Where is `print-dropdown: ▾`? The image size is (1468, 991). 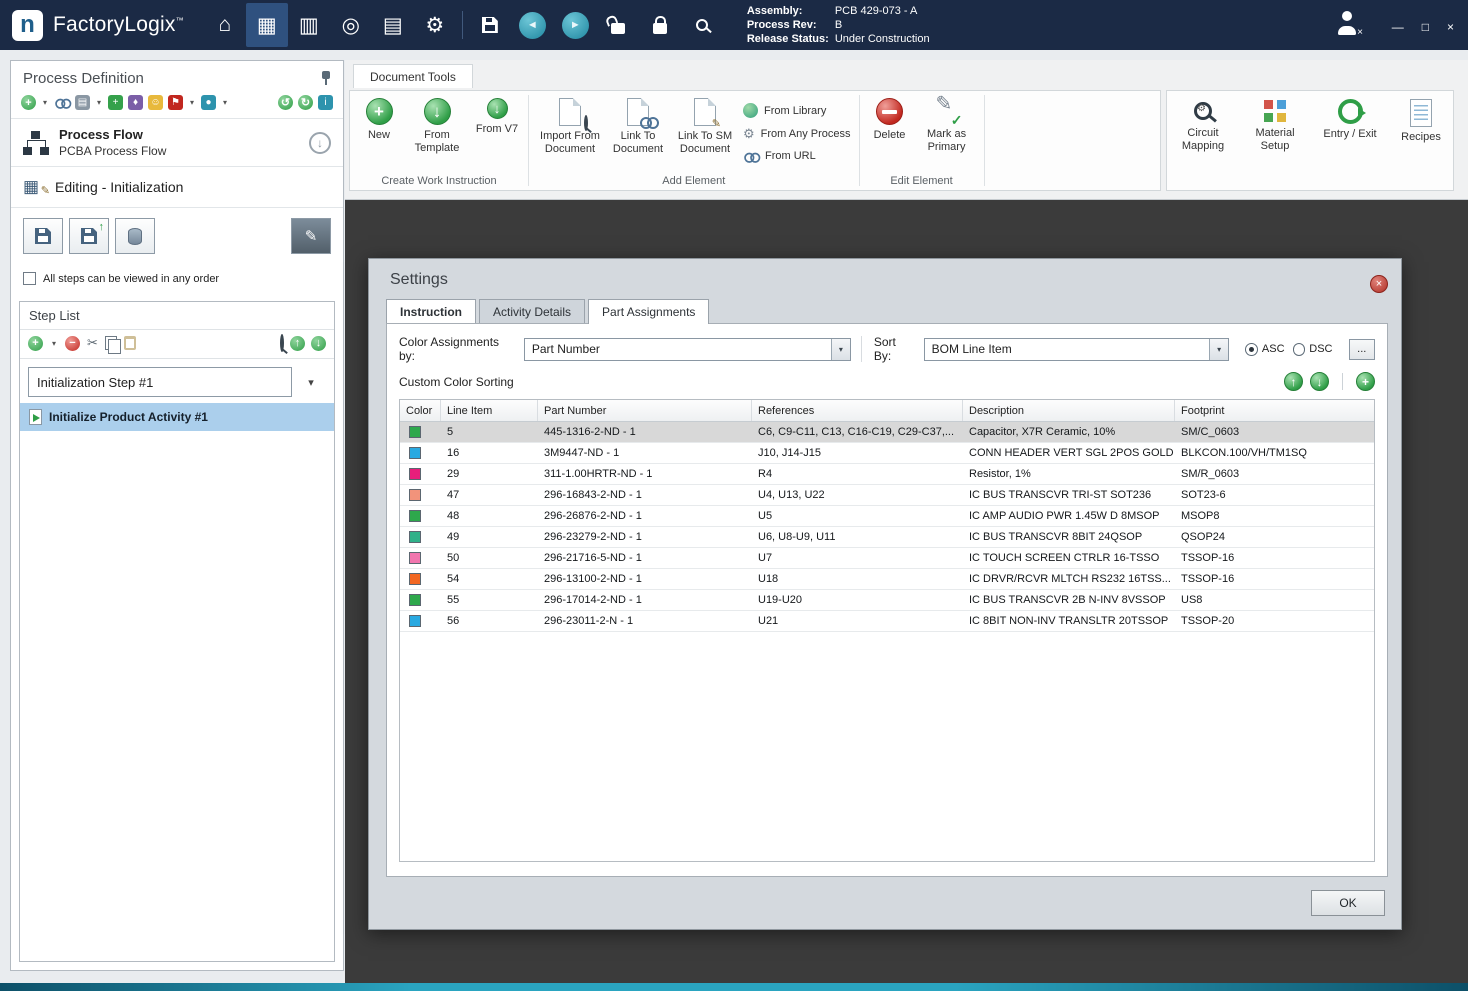
print-dropdown: ▾ is located at coordinates (99, 102).